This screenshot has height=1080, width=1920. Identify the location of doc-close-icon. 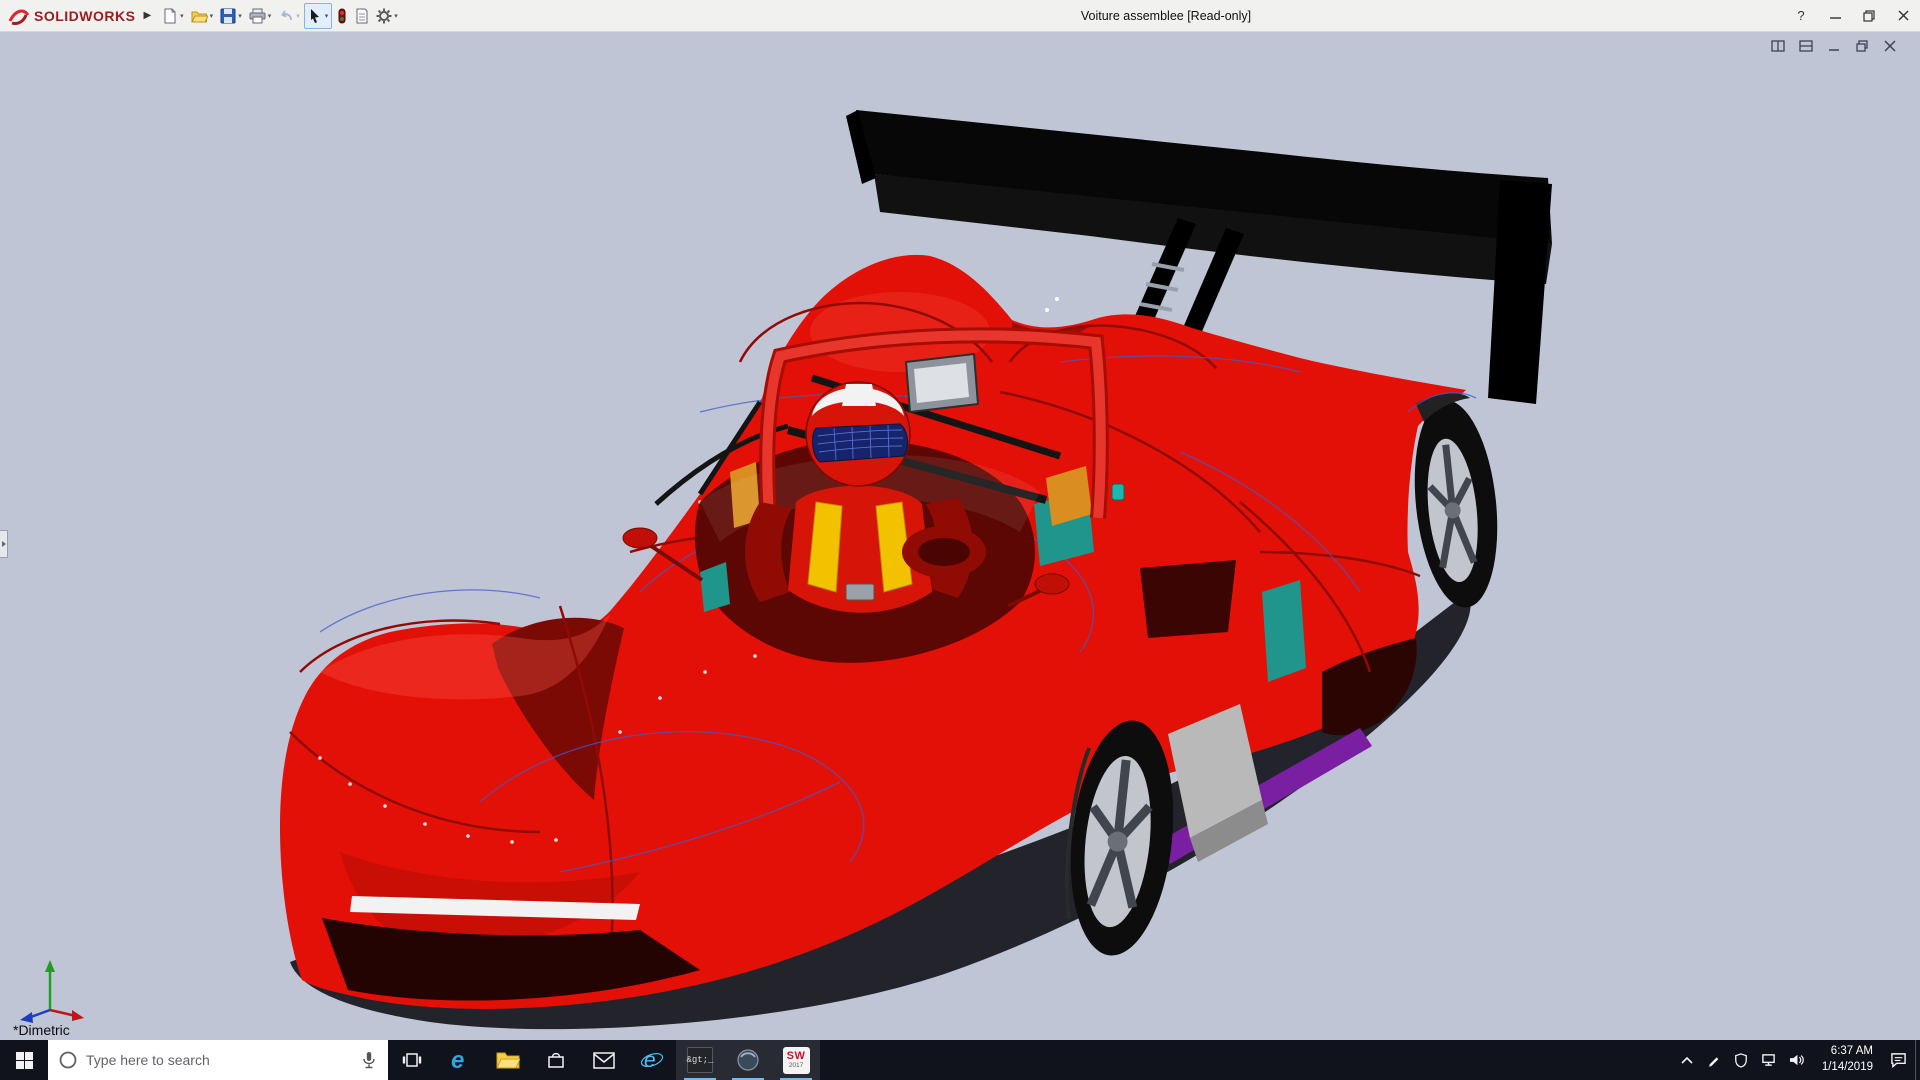
(1890, 46).